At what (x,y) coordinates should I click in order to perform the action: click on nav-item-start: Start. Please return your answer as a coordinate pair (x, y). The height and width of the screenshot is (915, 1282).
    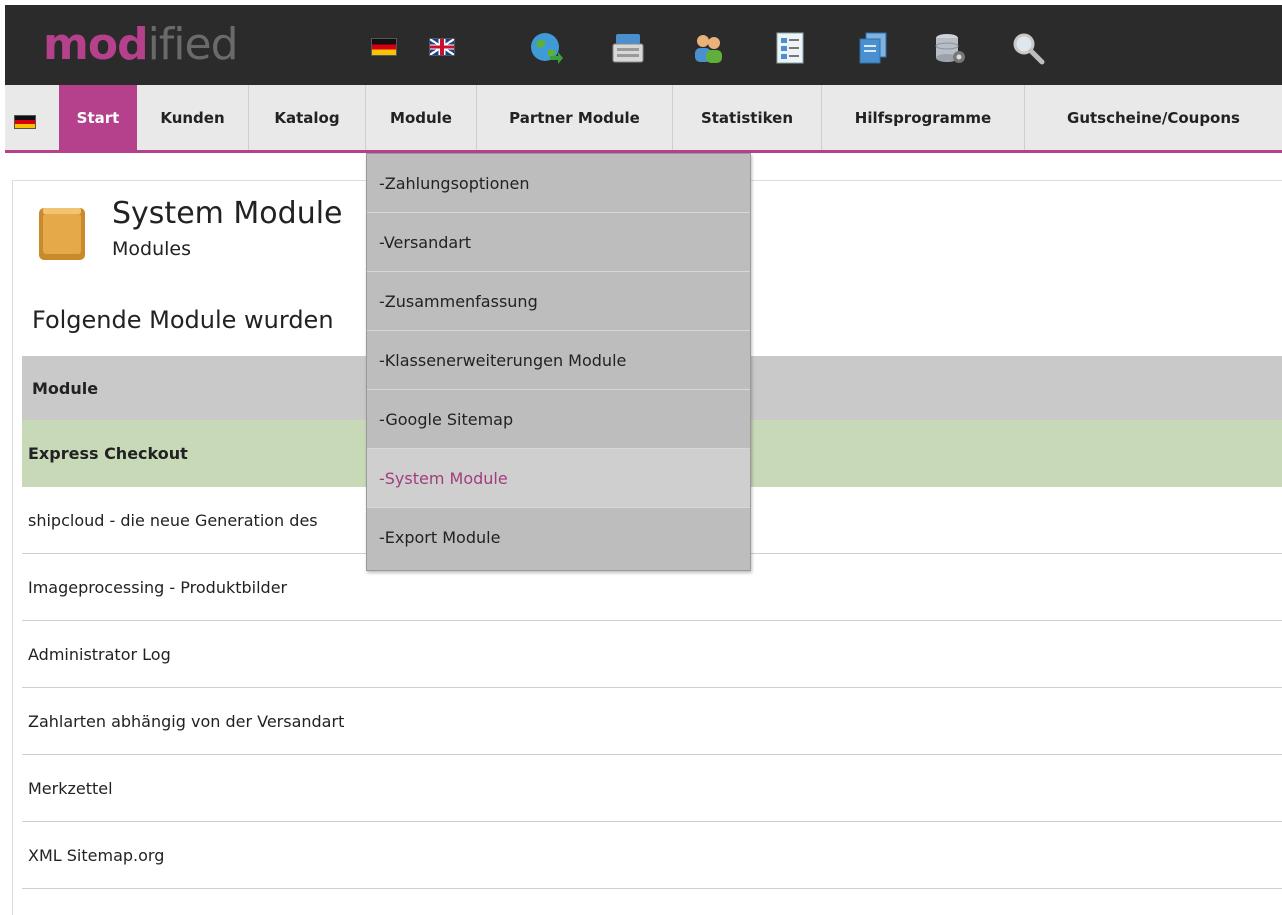
    Looking at the image, I should click on (98, 117).